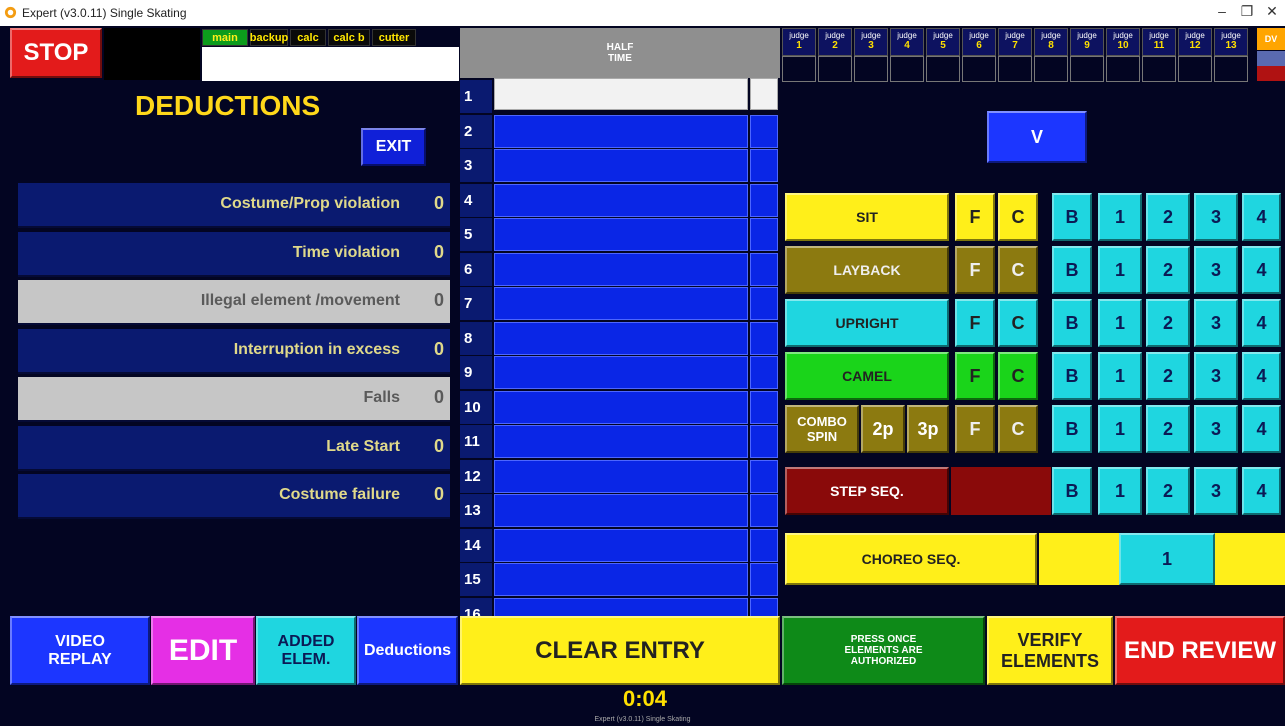  What do you see at coordinates (1167, 559) in the screenshot?
I see `choreo-level-1-button: 1` at bounding box center [1167, 559].